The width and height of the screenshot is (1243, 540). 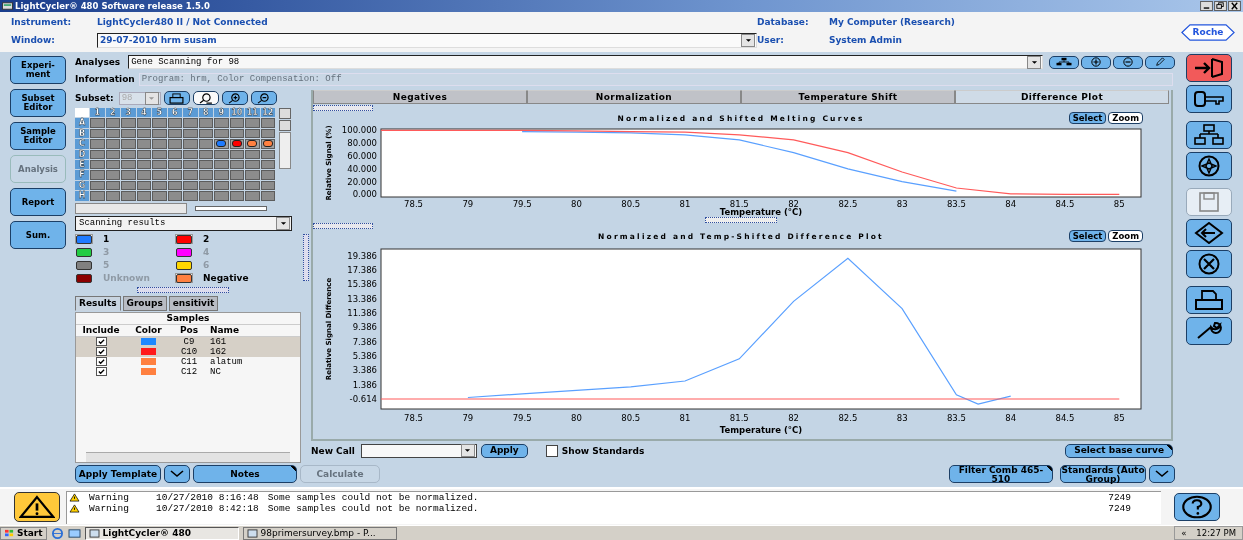 What do you see at coordinates (98, 303) in the screenshot?
I see `tab: Results` at bounding box center [98, 303].